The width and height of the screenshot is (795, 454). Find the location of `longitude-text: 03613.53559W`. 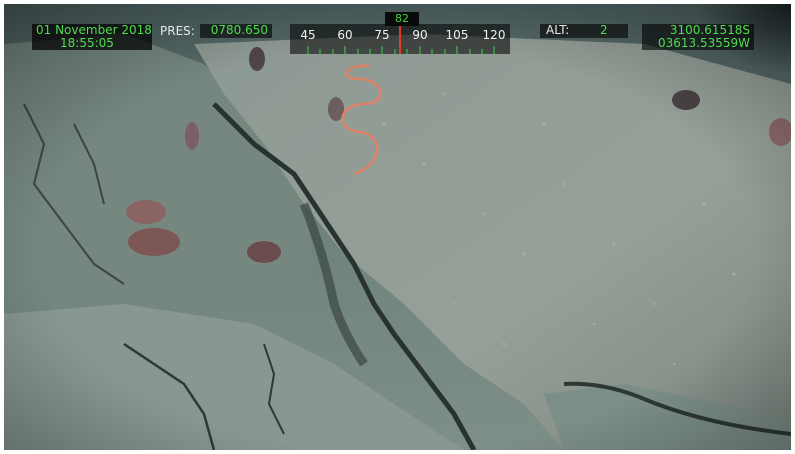

longitude-text: 03613.53559W is located at coordinates (703, 43).